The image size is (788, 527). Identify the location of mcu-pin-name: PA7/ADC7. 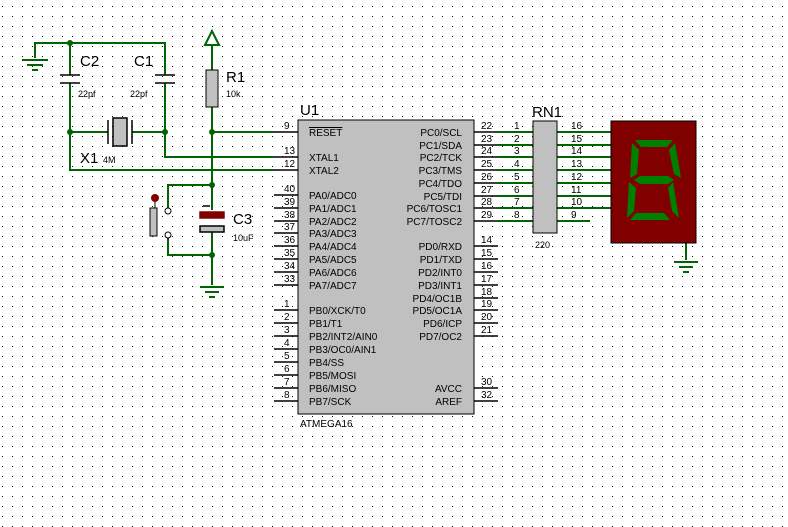
(333, 286).